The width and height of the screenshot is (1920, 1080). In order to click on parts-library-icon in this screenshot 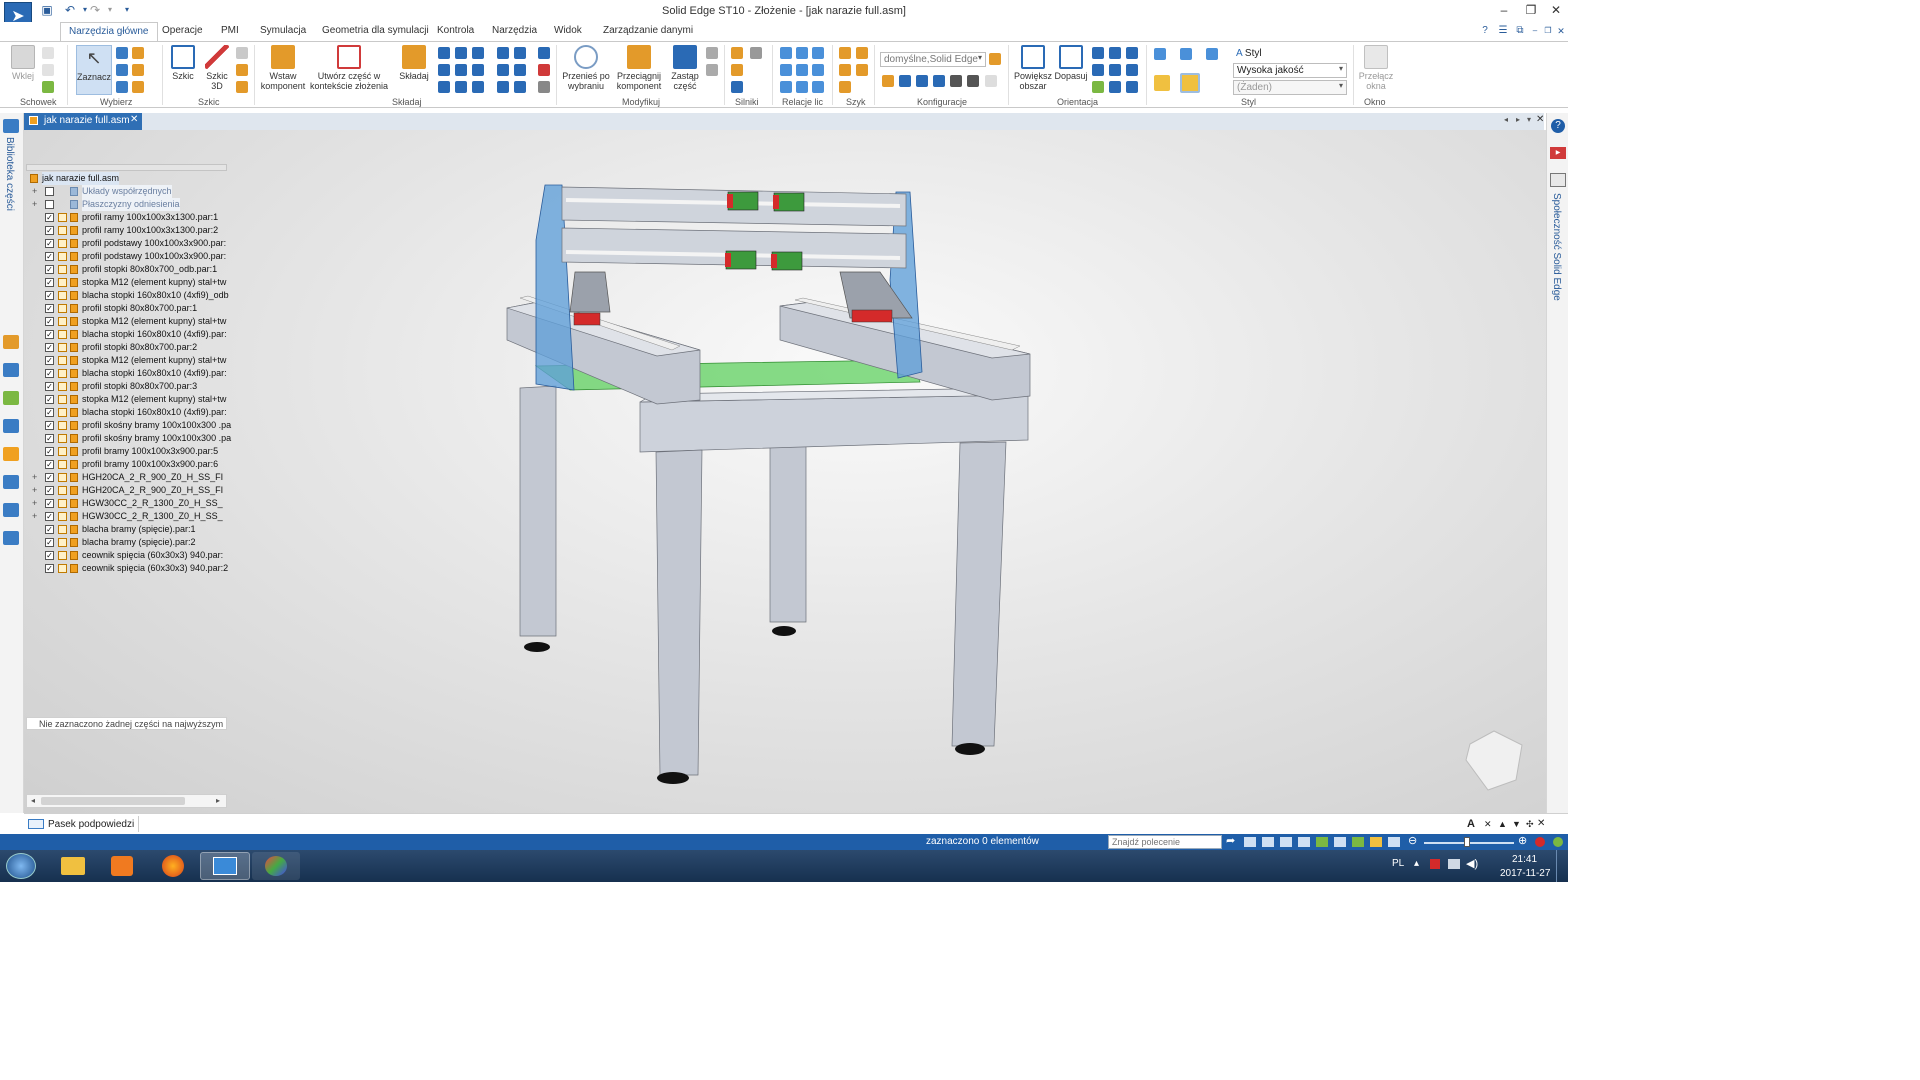, I will do `click(11, 126)`.